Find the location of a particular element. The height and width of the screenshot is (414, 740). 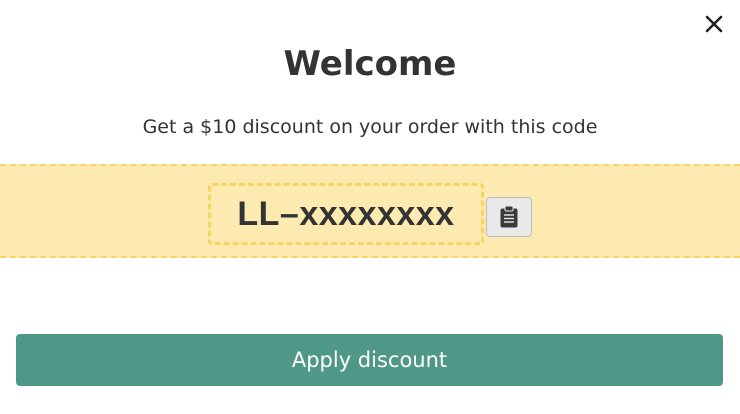

discount-code-box: LL–xxxxxxxx is located at coordinates (346, 214).